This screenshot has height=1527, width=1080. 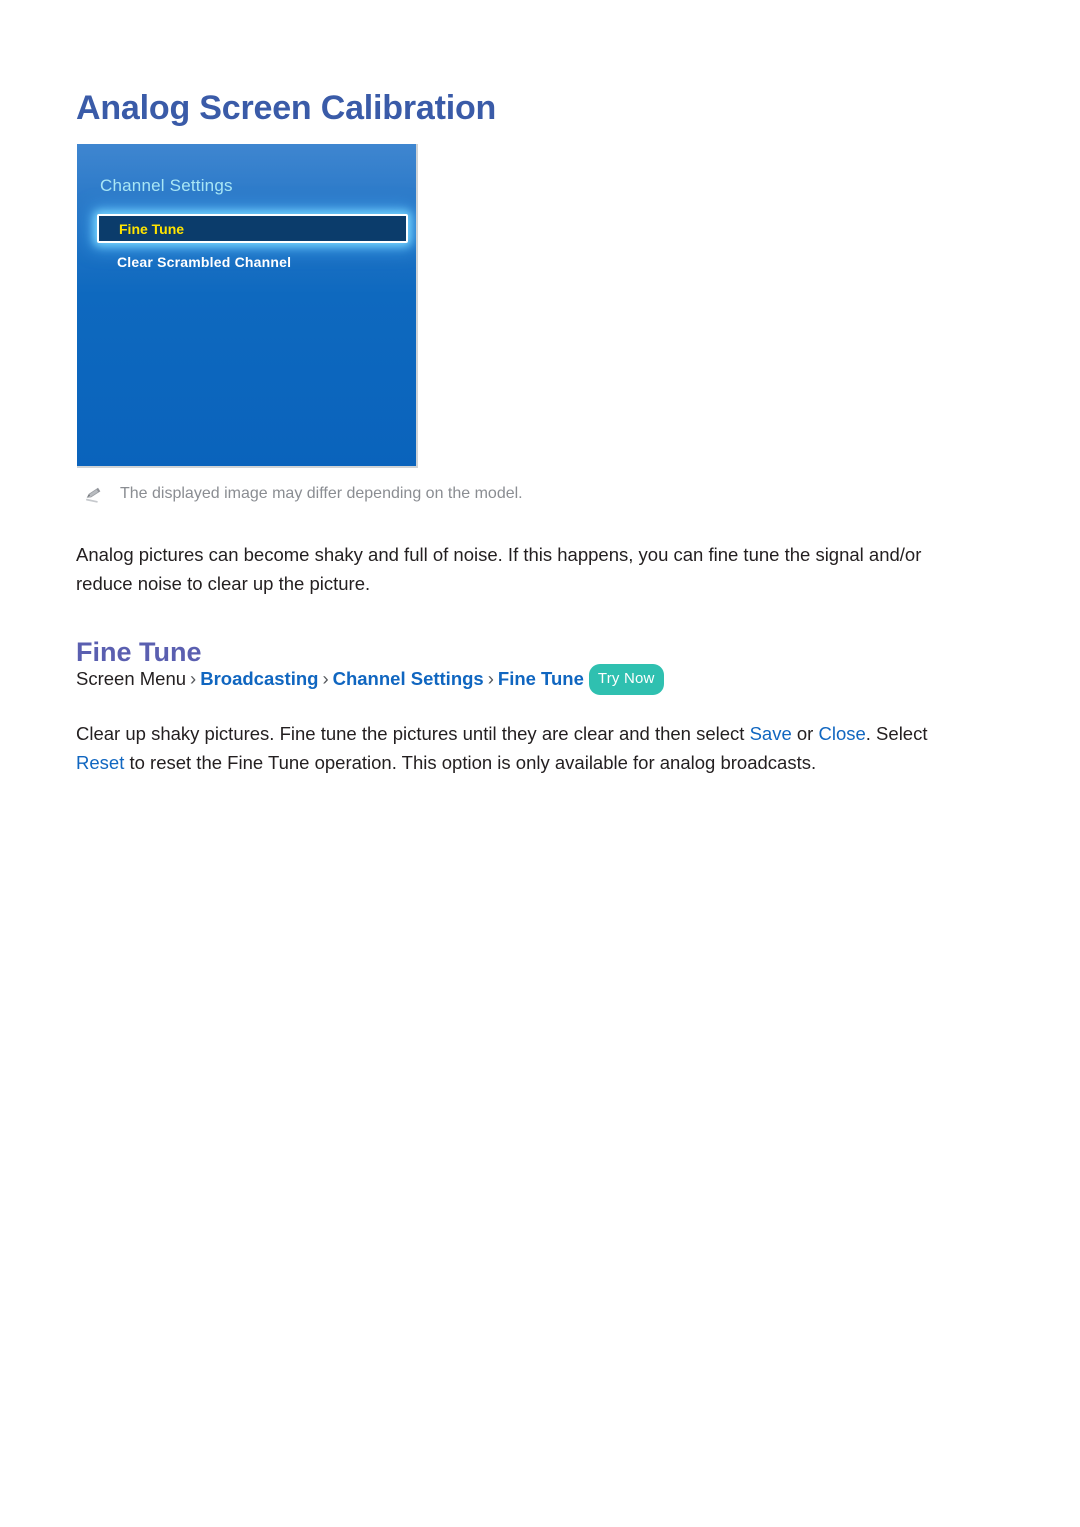 I want to click on breadcrumb-link-broadcasting: Broadcasting, so click(x=259, y=678).